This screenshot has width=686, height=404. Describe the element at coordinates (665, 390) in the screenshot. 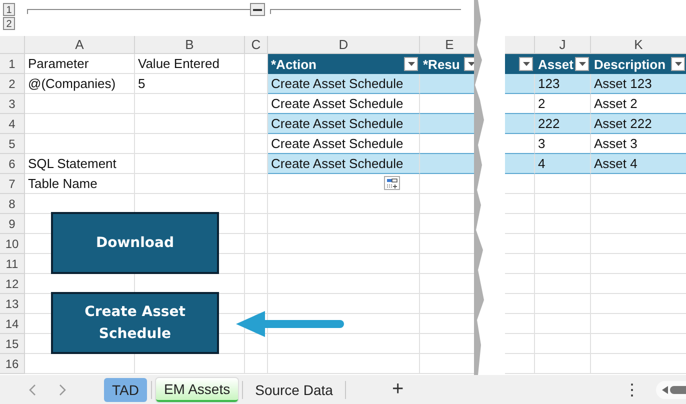

I see `scroll-left-icon` at that location.